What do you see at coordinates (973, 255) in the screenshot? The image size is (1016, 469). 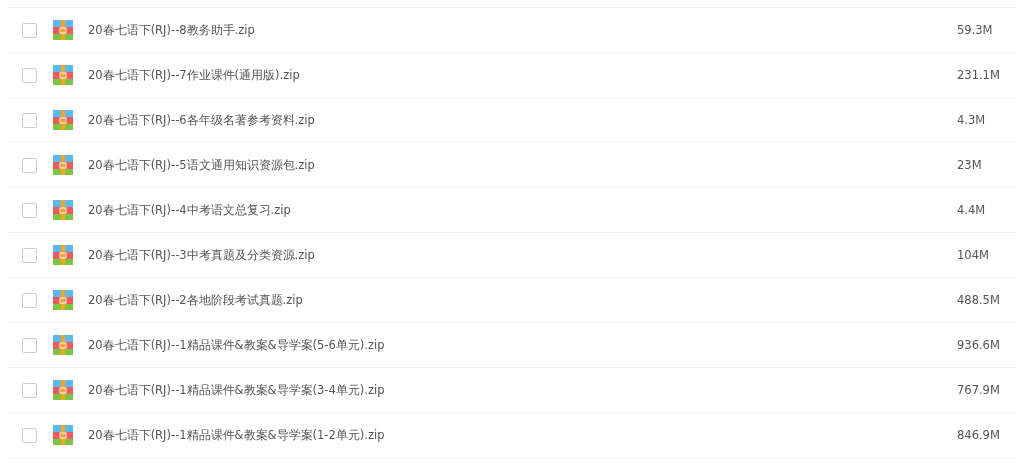 I see `file-size: 104M` at bounding box center [973, 255].